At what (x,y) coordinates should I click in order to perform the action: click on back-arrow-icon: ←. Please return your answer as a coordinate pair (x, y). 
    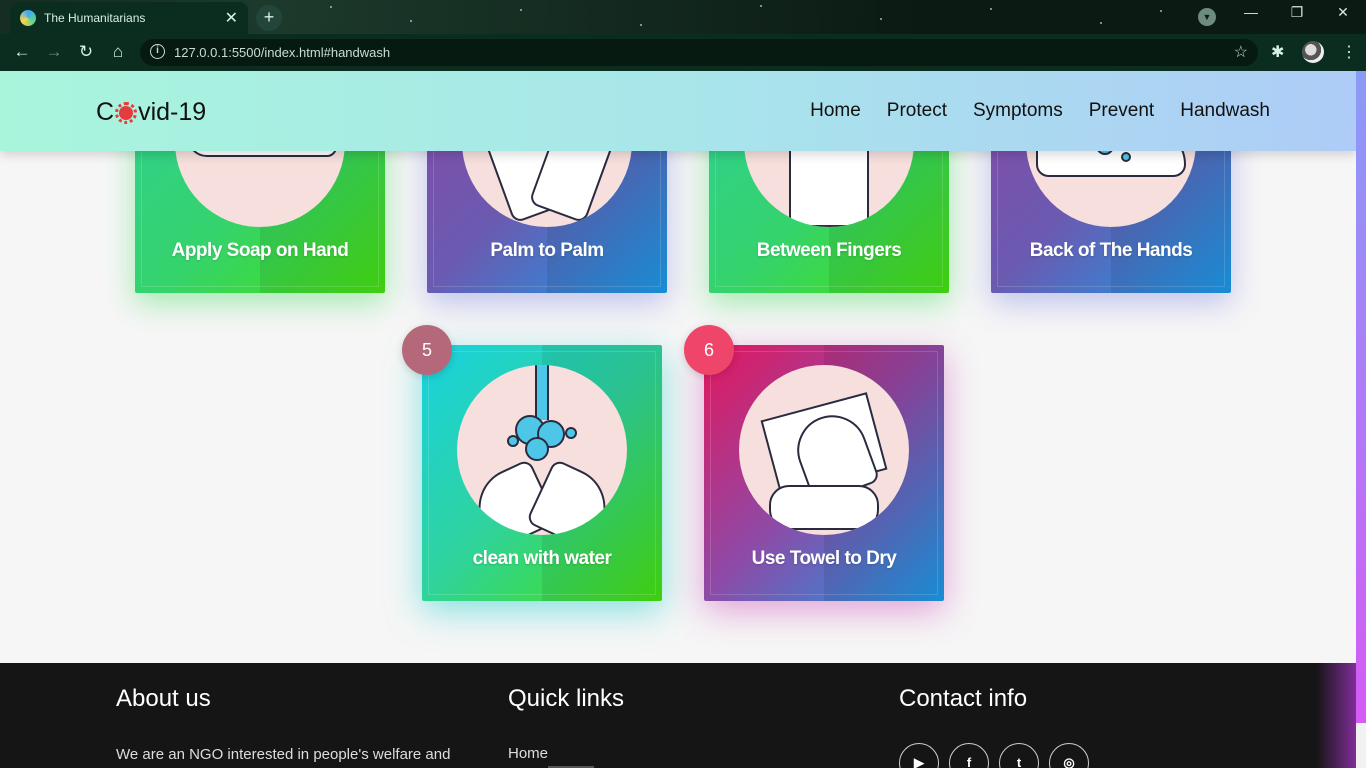
    Looking at the image, I should click on (22, 52).